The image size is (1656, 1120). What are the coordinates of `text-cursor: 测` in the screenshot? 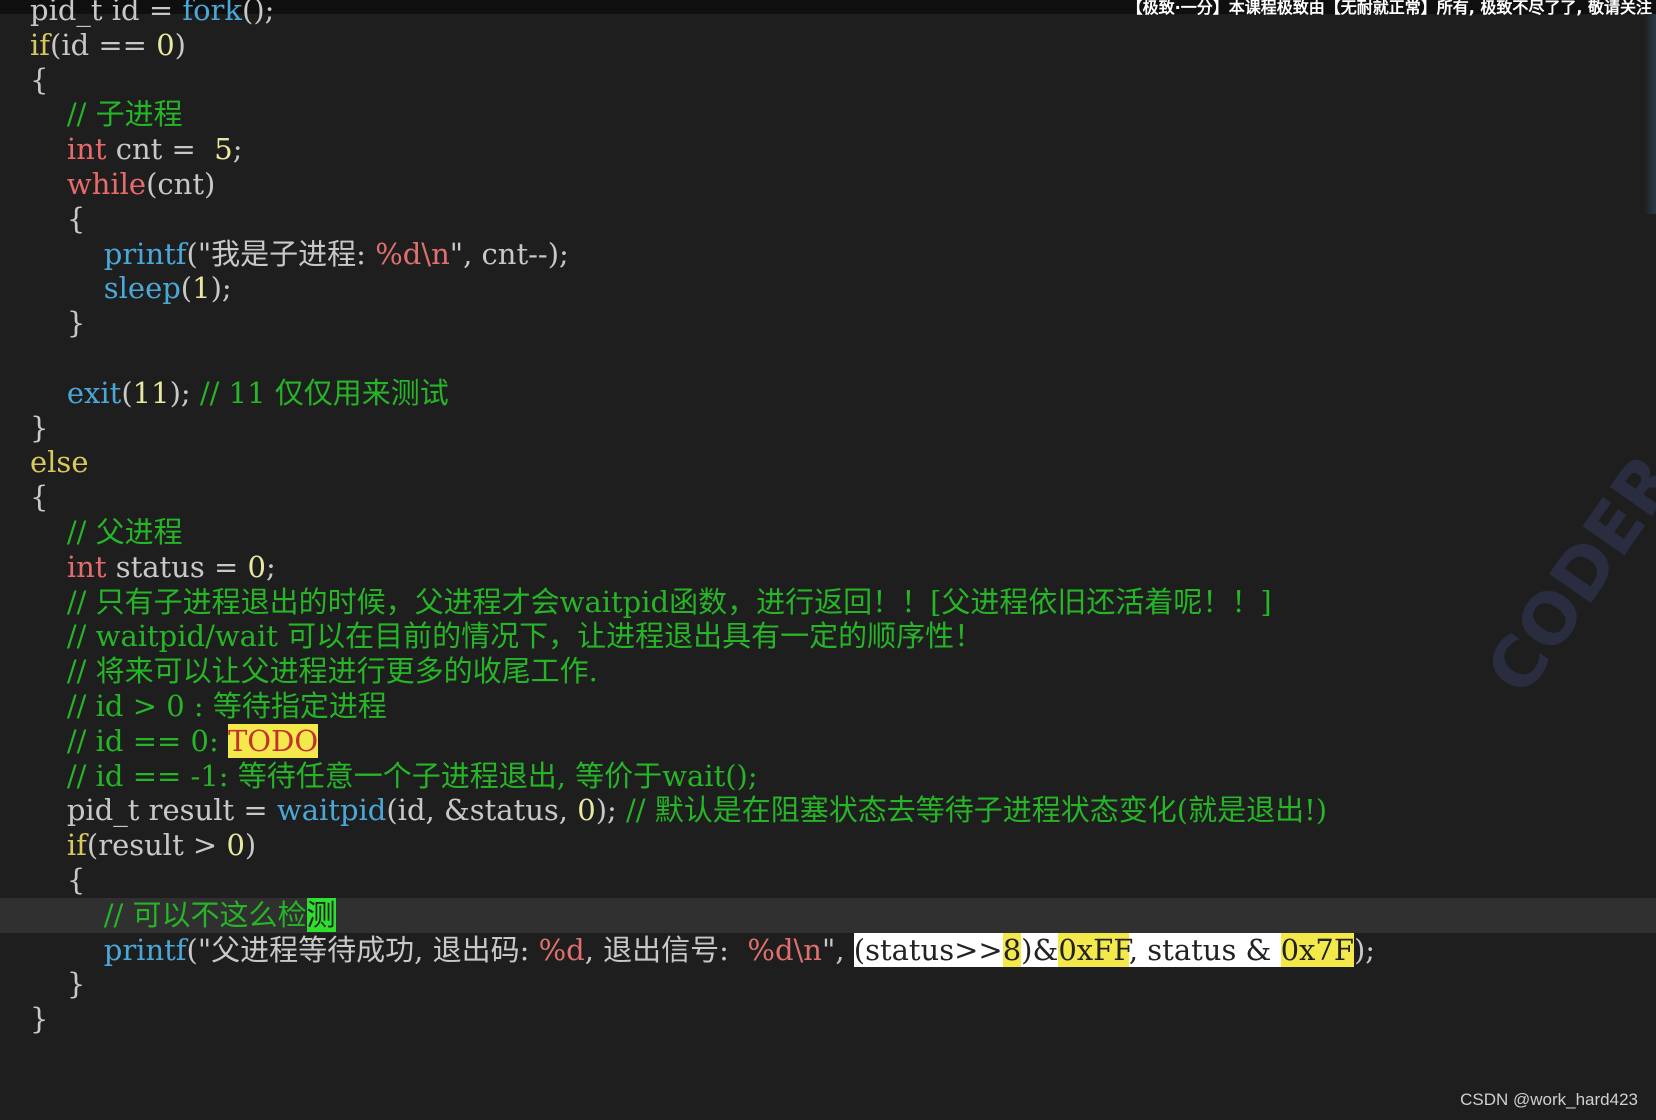 It's located at (321, 914).